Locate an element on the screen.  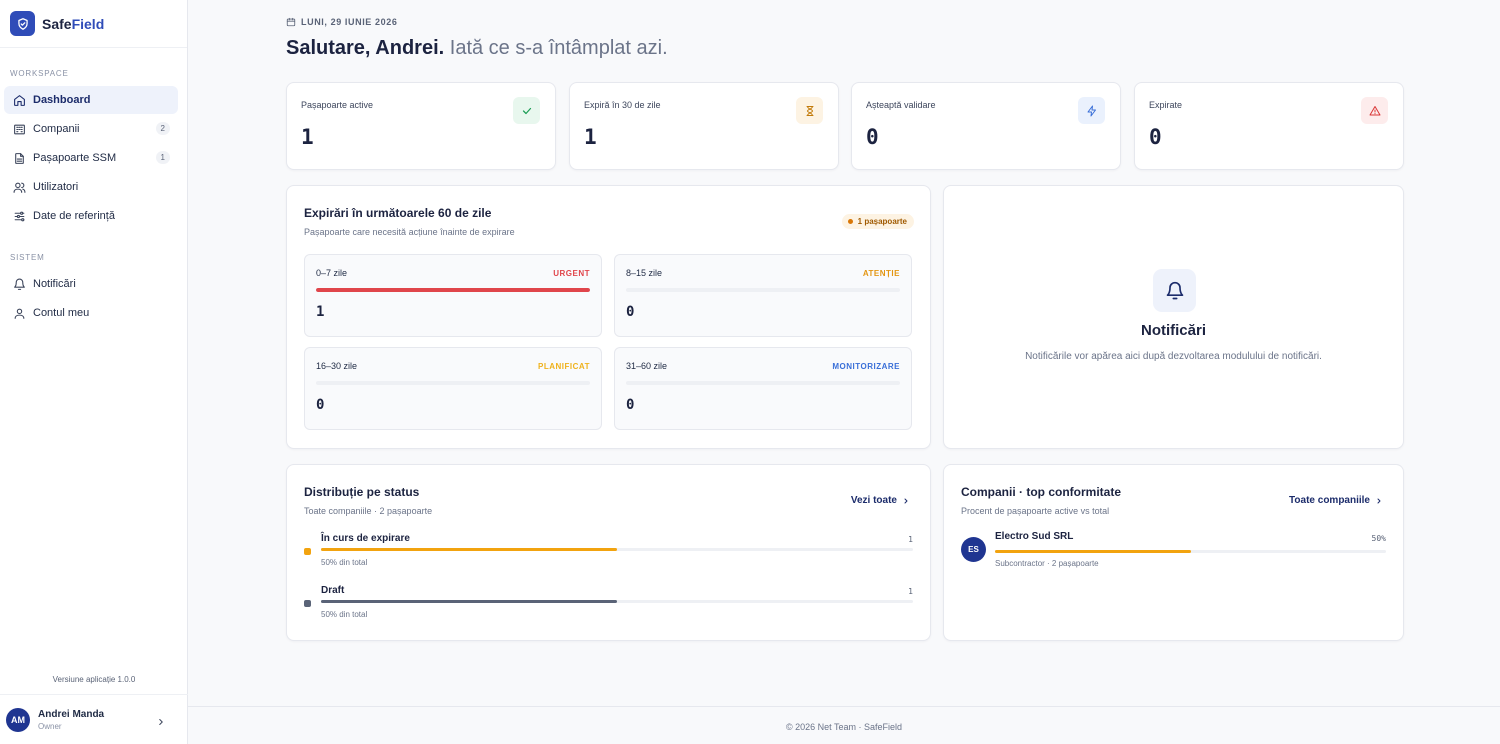
user-name: Andrei Manda is located at coordinates (71, 714).